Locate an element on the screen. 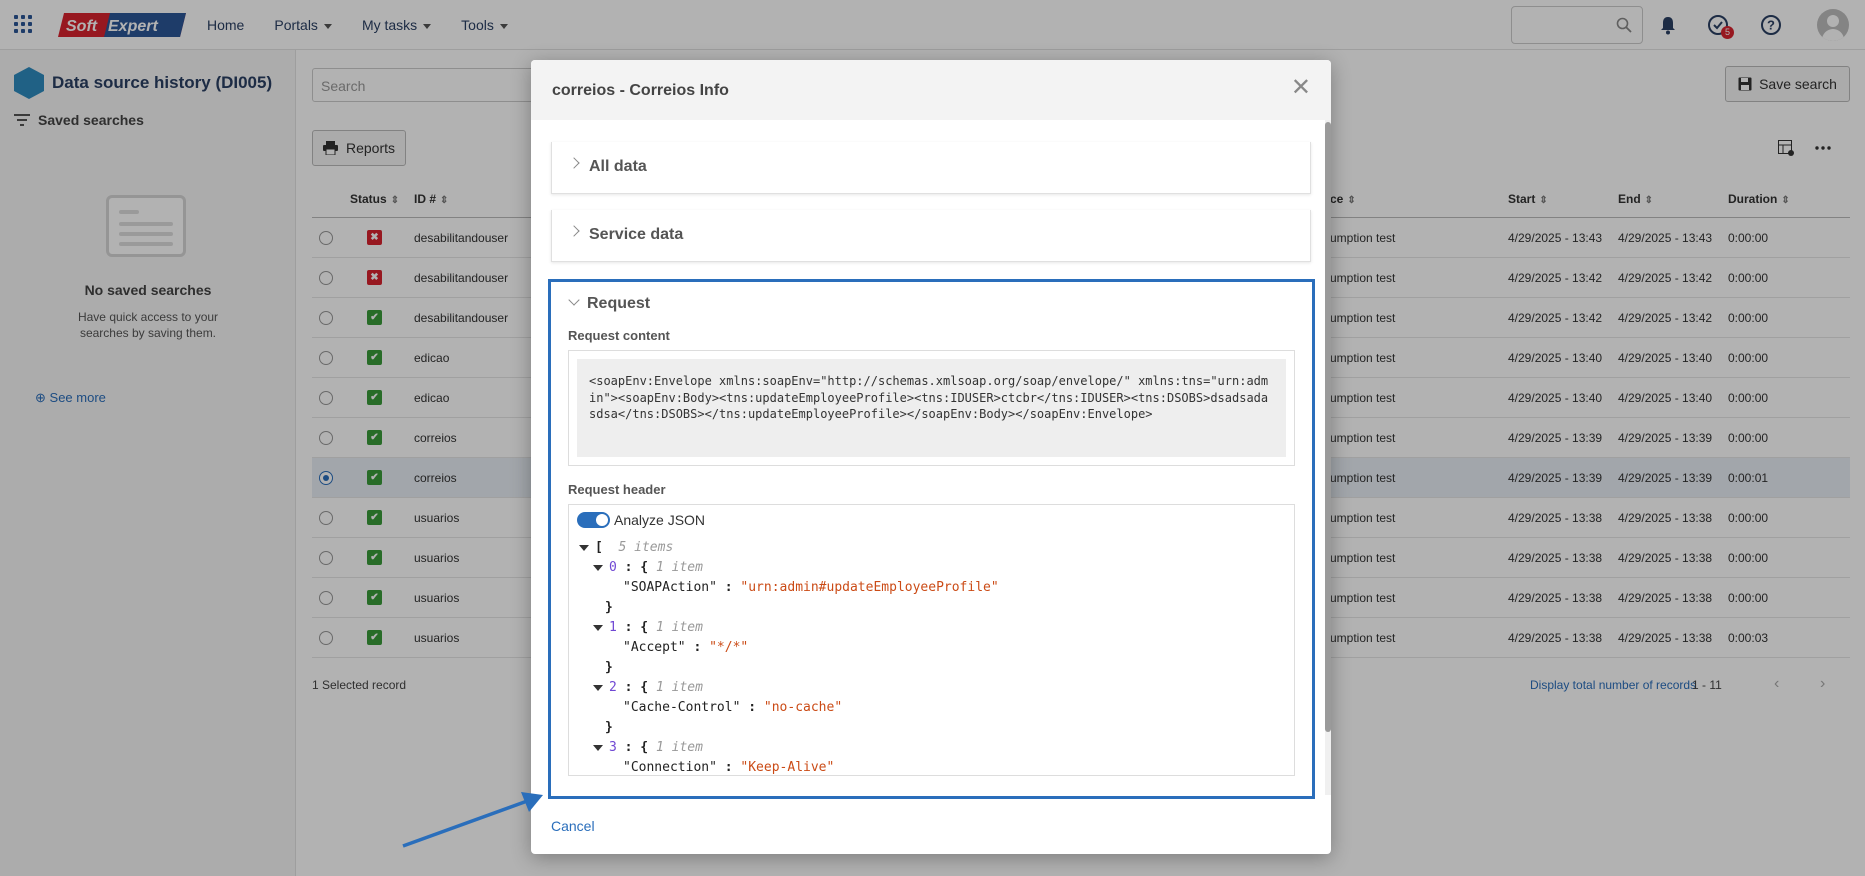 The height and width of the screenshot is (876, 1865). json-value: "*/*" is located at coordinates (729, 647).